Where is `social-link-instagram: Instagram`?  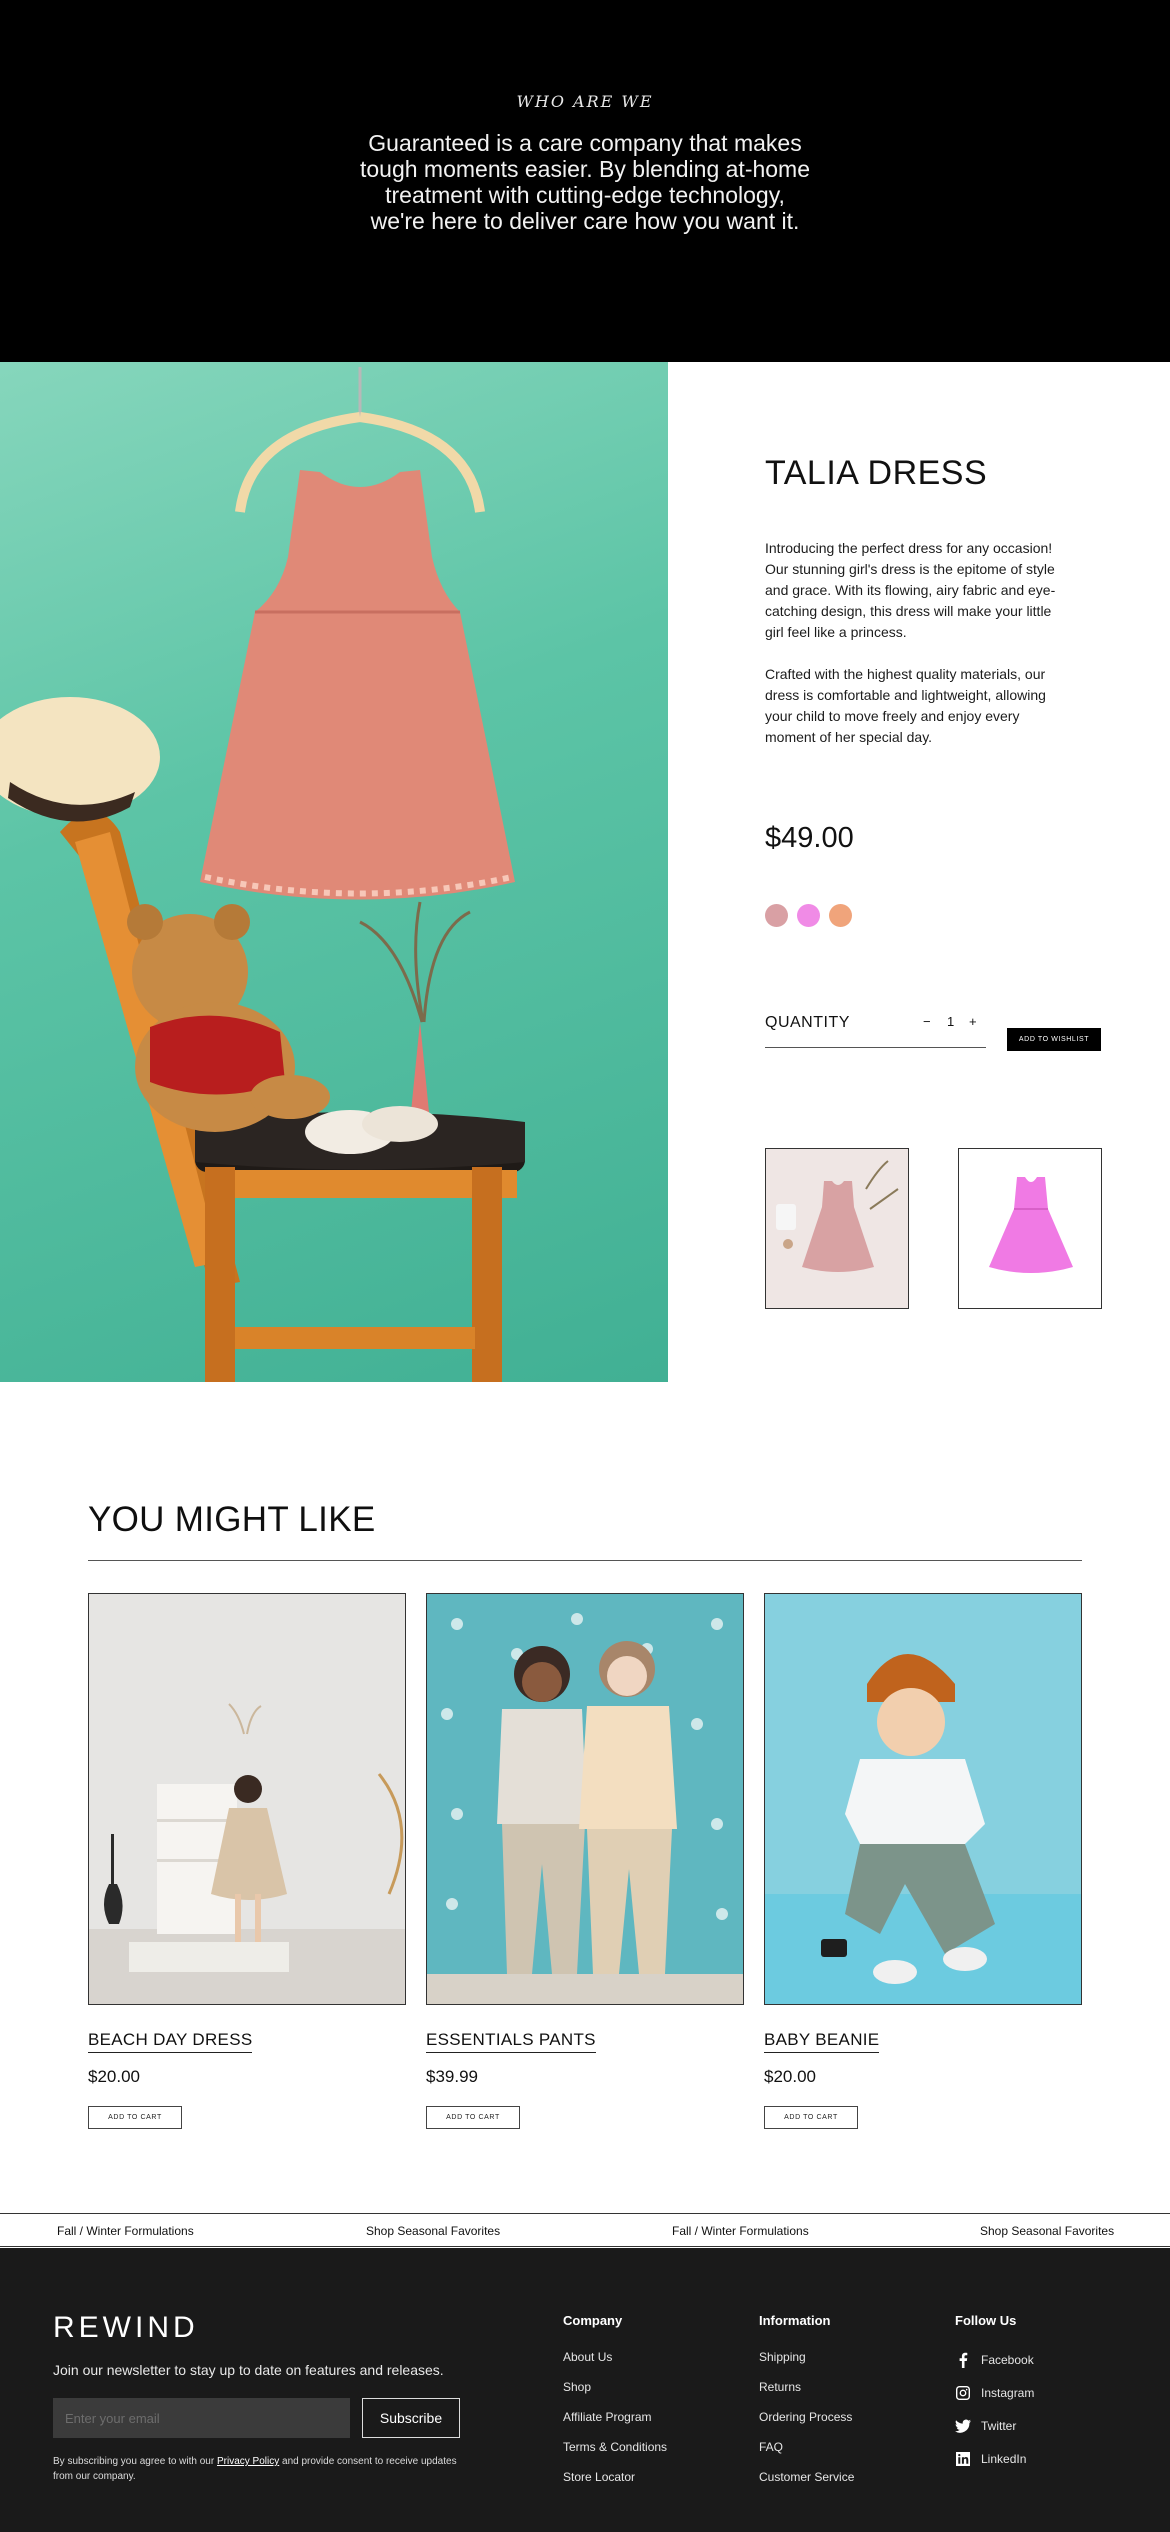
social-link-instagram: Instagram is located at coordinates (994, 2393).